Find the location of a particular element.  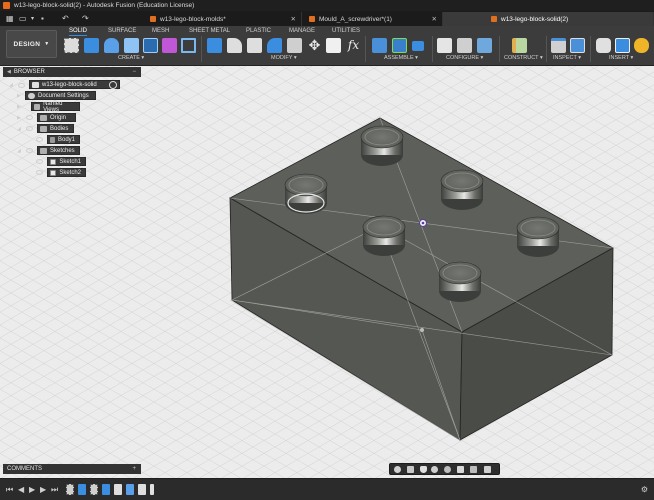

insert-mcmaster-icon is located at coordinates (641, 45).